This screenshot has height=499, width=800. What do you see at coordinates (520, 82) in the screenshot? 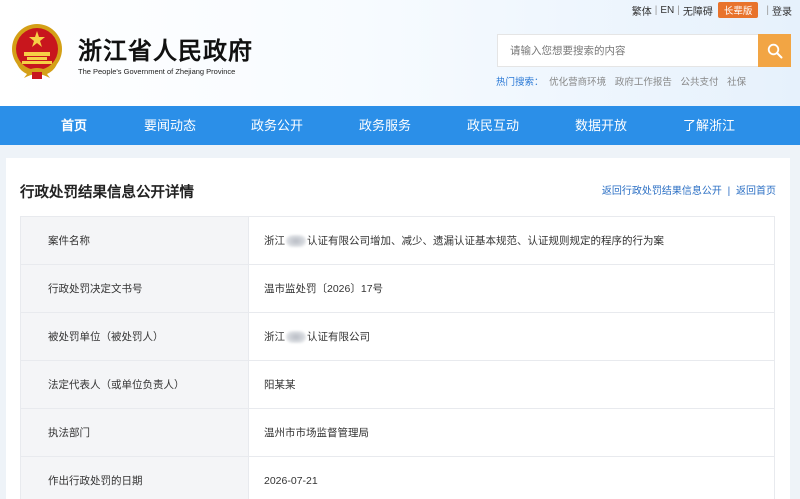
I see `hot-search-label: 热门搜索：` at bounding box center [520, 82].